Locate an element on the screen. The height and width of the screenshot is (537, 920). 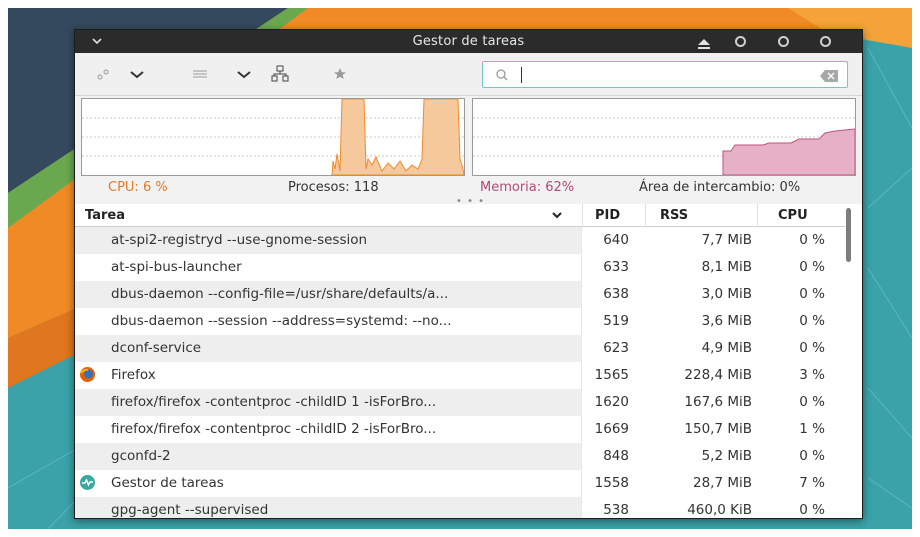
table-header: Tarea PID RSS CPU is located at coordinates (460, 215).